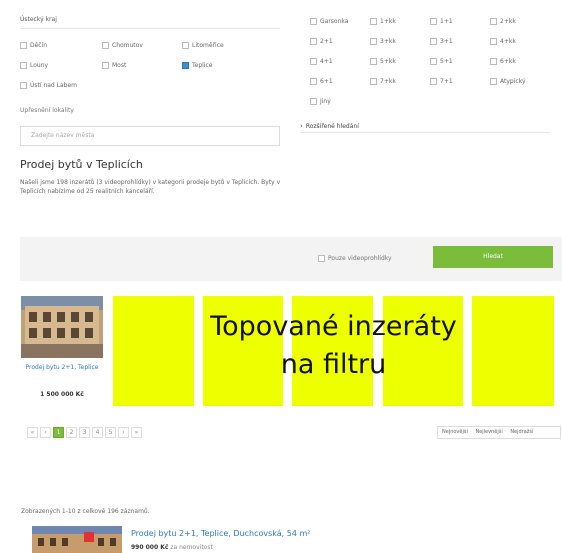  Describe the element at coordinates (84, 432) in the screenshot. I see `page-3-button: 3` at that location.